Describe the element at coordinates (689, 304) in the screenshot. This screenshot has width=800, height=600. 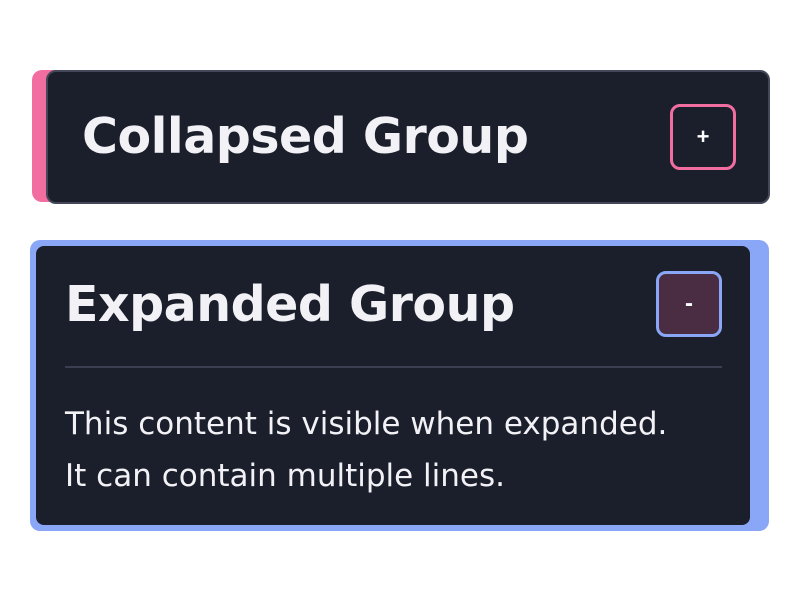
I see `collapse-button: -` at that location.